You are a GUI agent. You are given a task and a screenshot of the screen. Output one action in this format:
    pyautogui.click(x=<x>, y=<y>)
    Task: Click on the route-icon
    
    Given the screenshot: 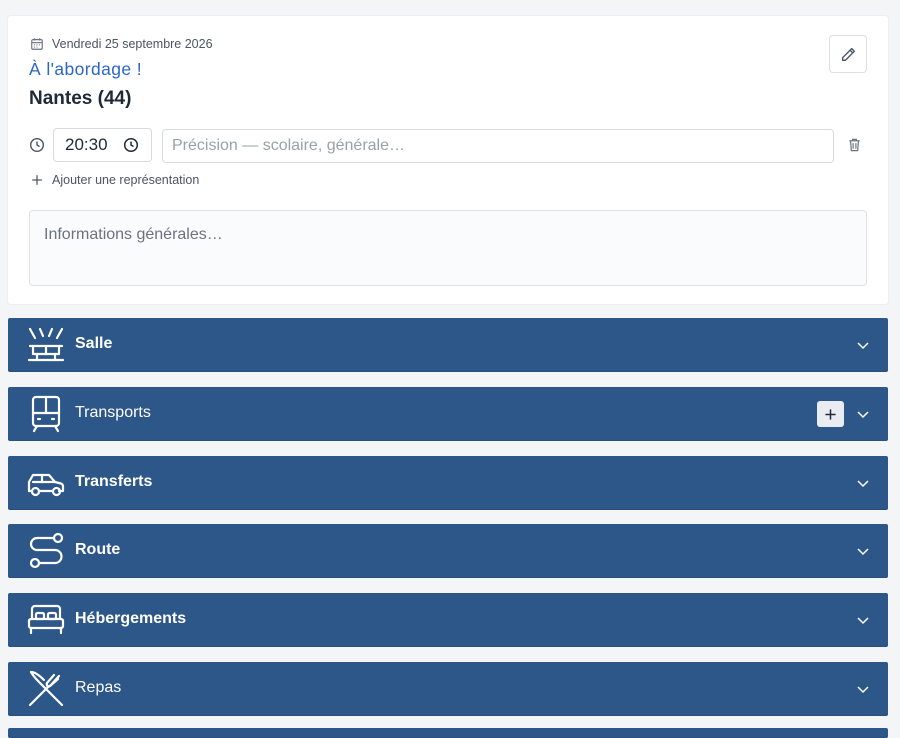 What is the action you would take?
    pyautogui.click(x=46, y=550)
    